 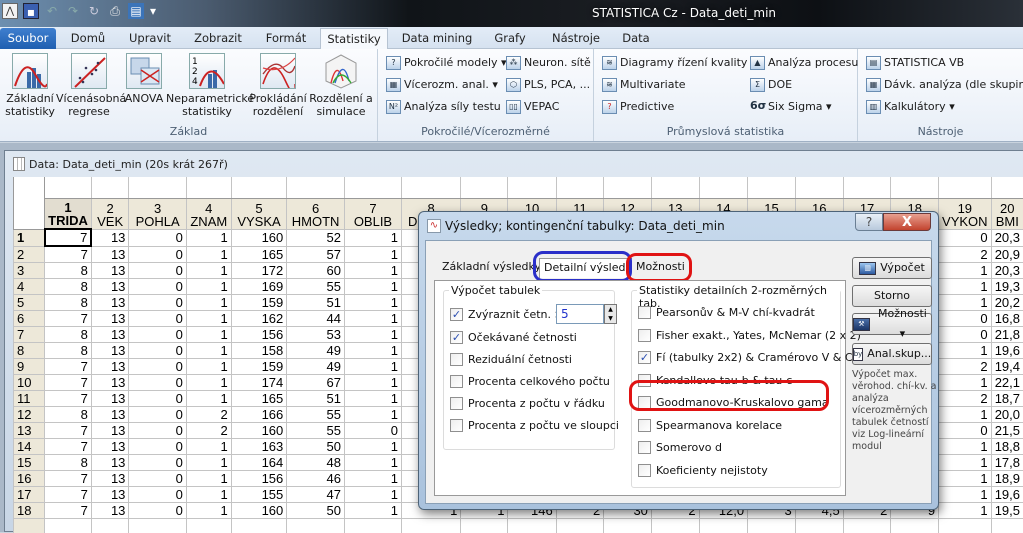 I want to click on right-option-checkbox: Fisher exakt., Yates, McNemar (2 x 2), so click(x=749, y=335).